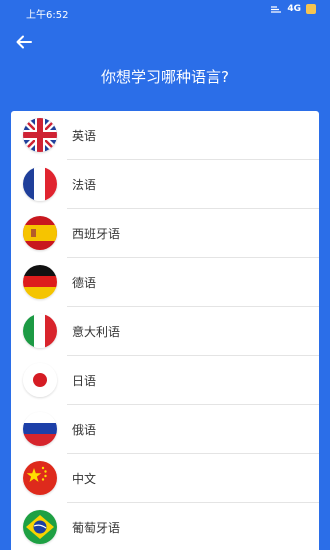 The width and height of the screenshot is (330, 550). Describe the element at coordinates (40, 282) in the screenshot. I see `germany-flag-icon` at that location.